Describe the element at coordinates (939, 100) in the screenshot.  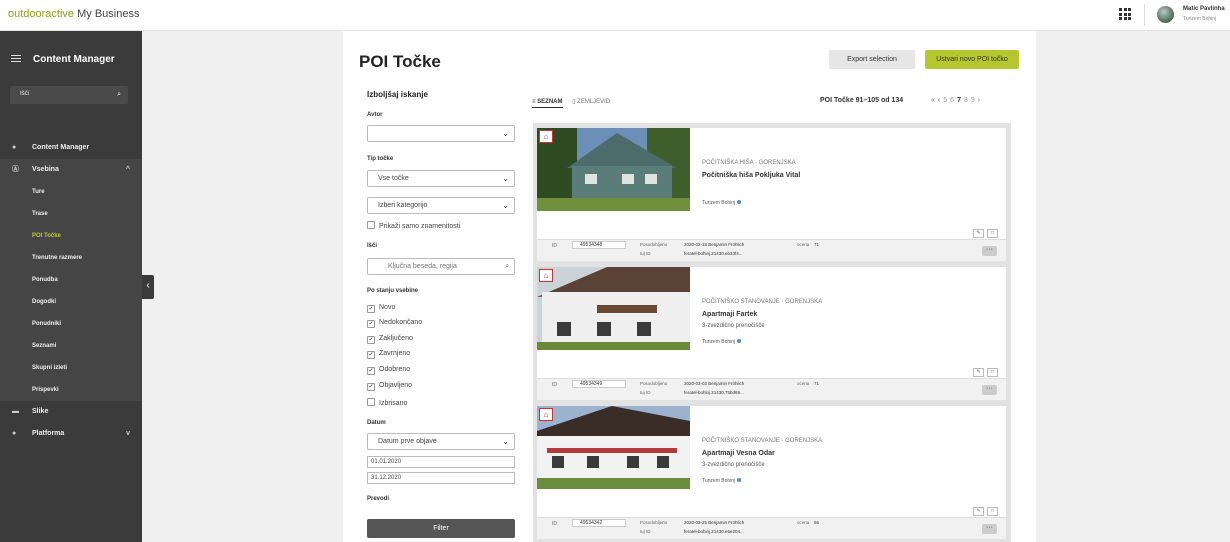
I see `prev-page-button: ‹` at that location.